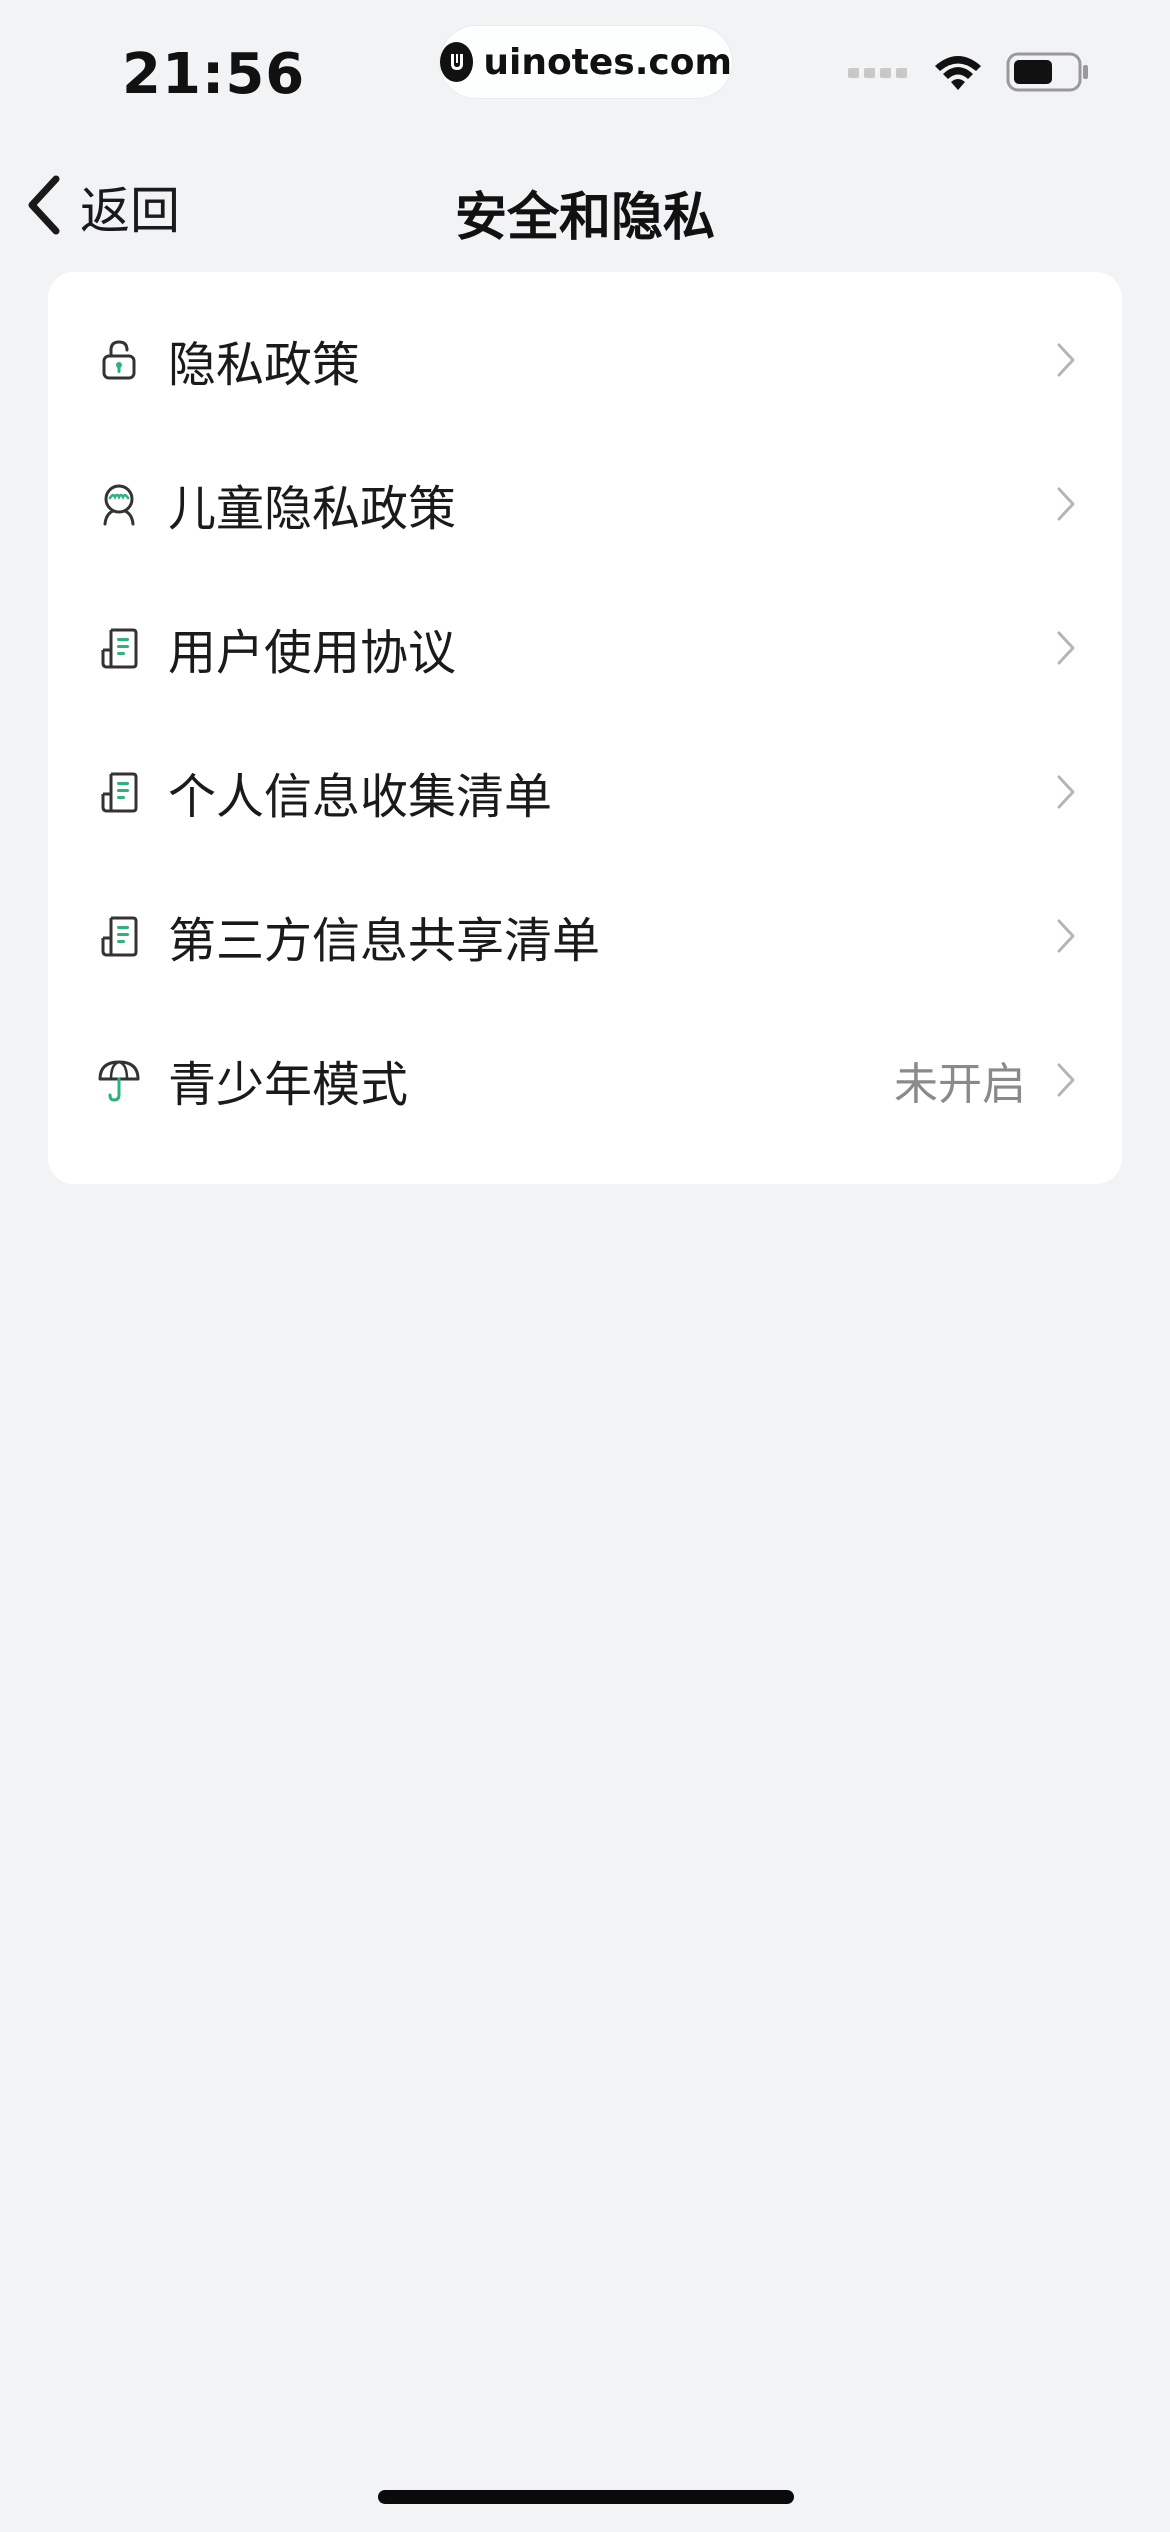 The image size is (1170, 2532). I want to click on menu-item-child-privacy-policy: 儿童隐私政策, so click(585, 504).